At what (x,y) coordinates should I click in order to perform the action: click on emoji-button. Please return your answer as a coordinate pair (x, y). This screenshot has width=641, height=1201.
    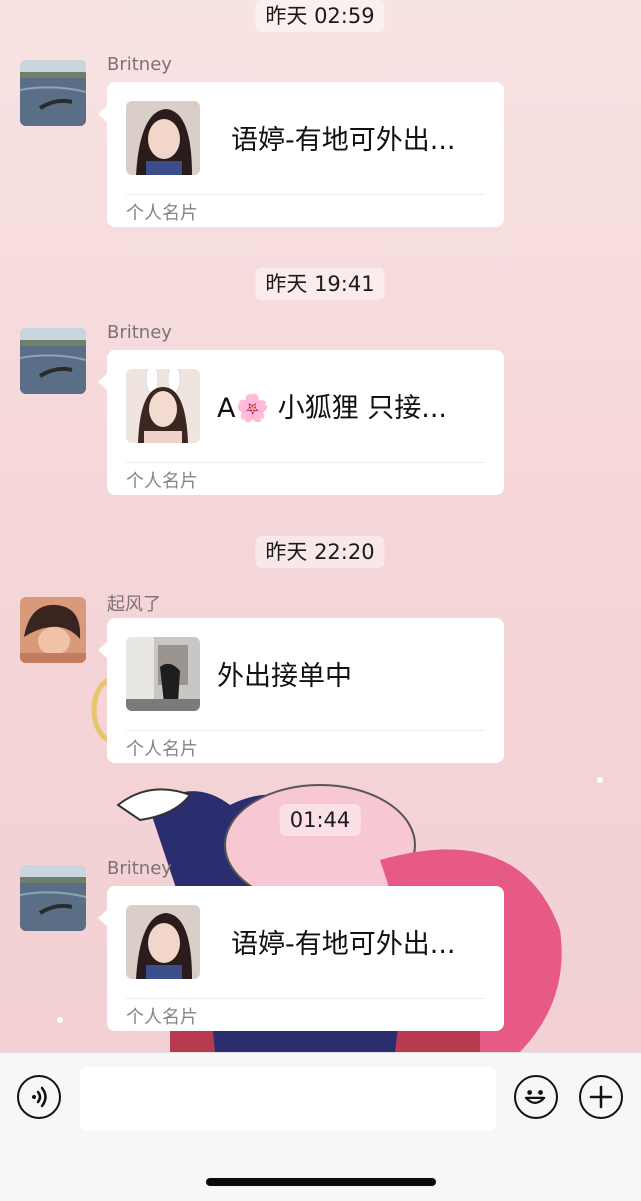
    Looking at the image, I should click on (536, 1097).